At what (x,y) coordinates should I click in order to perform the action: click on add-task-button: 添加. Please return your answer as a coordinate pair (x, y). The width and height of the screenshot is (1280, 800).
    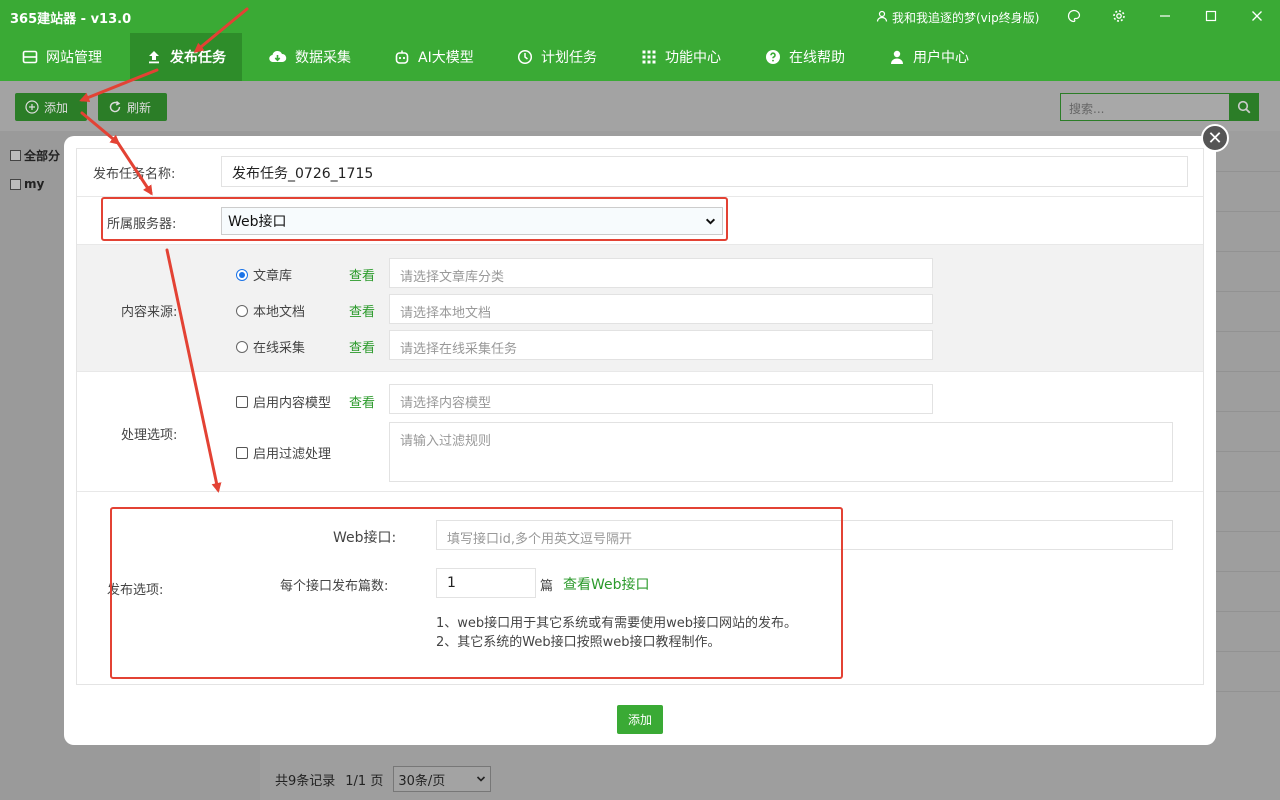
    Looking at the image, I should click on (51, 107).